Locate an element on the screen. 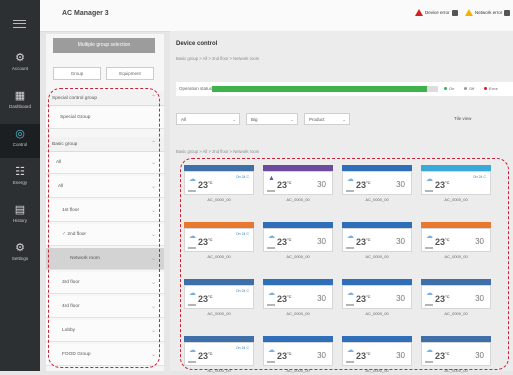  nav-item-control: ◎ Control is located at coordinates (20, 141).